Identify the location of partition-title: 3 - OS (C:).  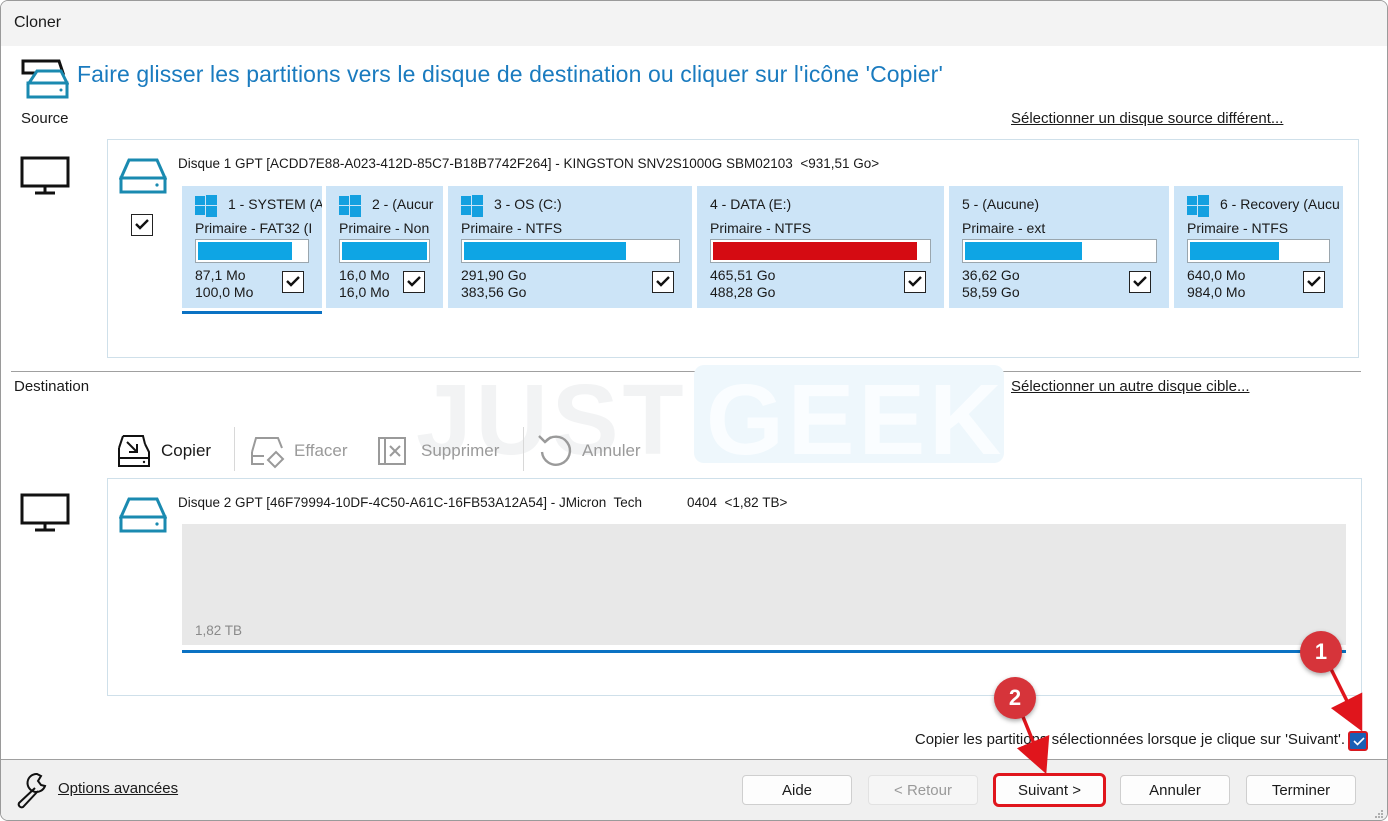
(528, 204).